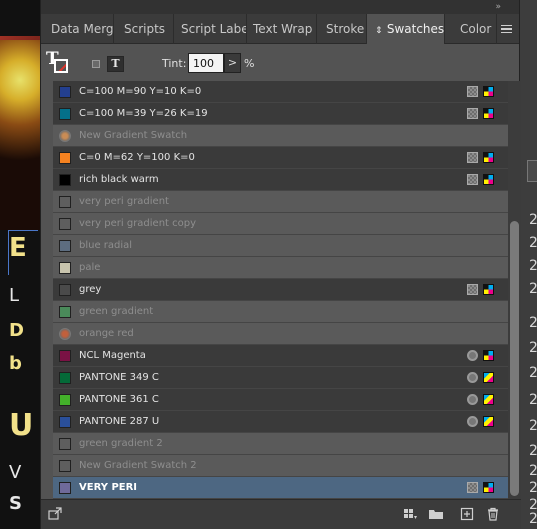 The image size is (537, 529). What do you see at coordinates (20, 264) in the screenshot?
I see `document-canvas: E L D b U V S` at bounding box center [20, 264].